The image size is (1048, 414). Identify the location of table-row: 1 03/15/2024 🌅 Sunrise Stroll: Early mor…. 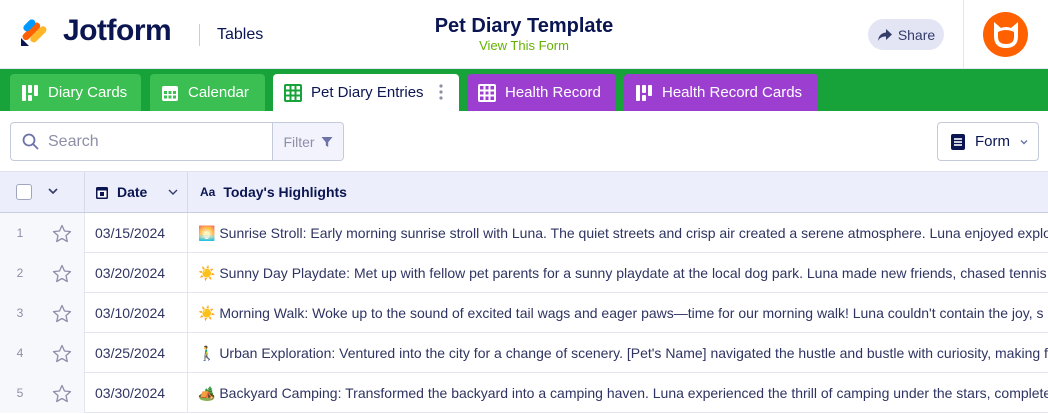
(524, 233).